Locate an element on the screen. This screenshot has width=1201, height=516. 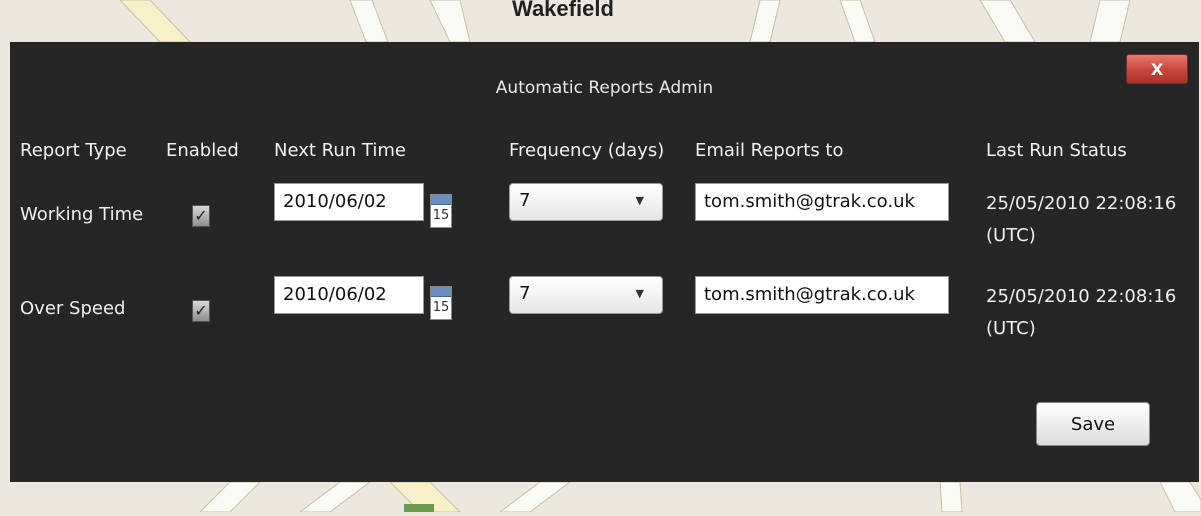
close-icon: X is located at coordinates (1157, 69).